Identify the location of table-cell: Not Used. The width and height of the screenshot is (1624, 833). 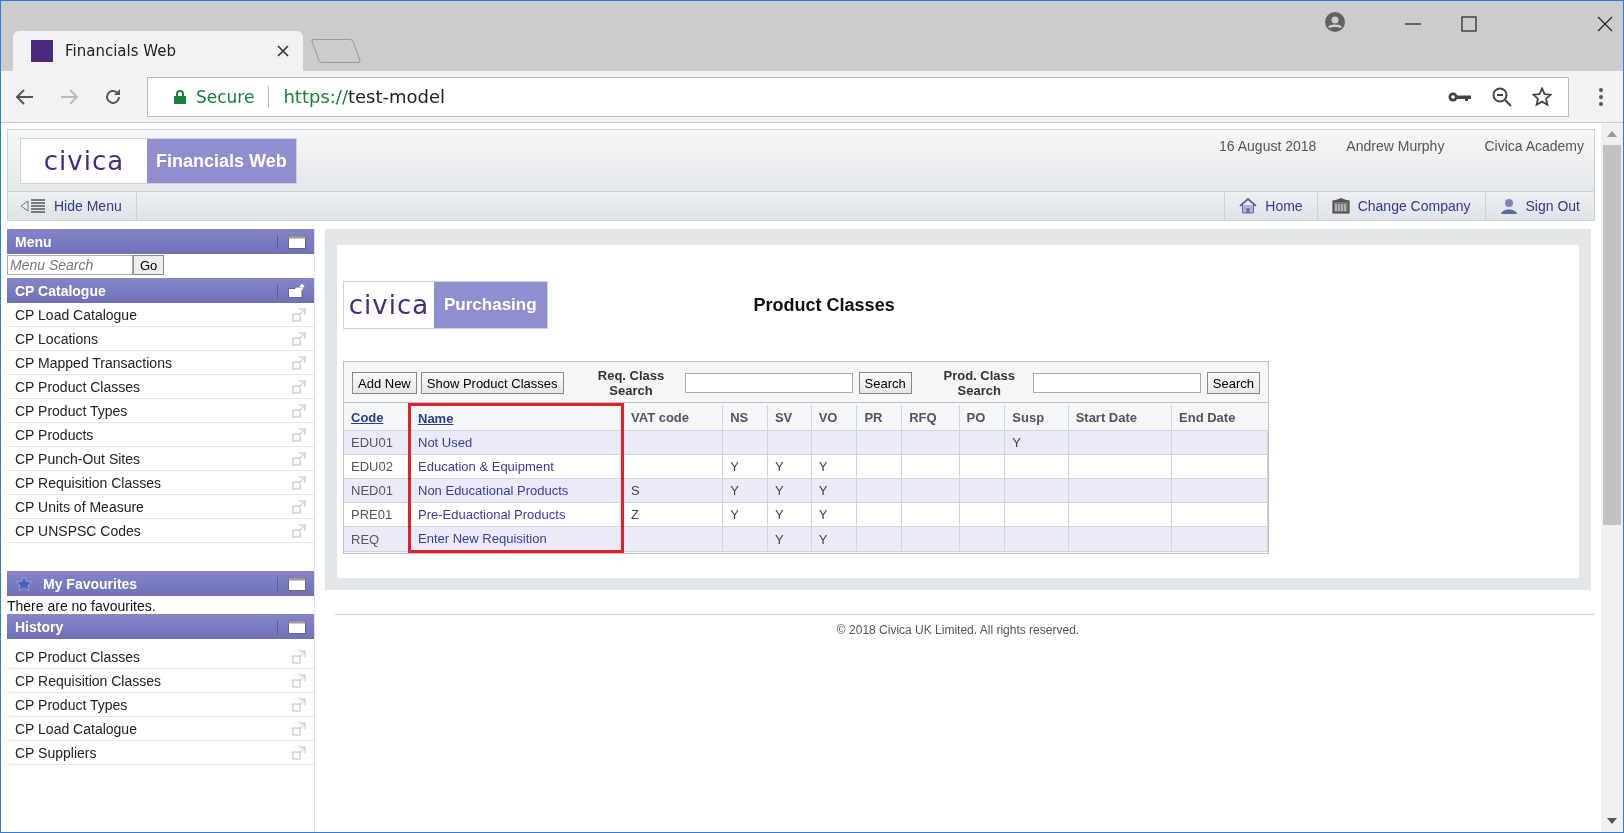
(516, 442).